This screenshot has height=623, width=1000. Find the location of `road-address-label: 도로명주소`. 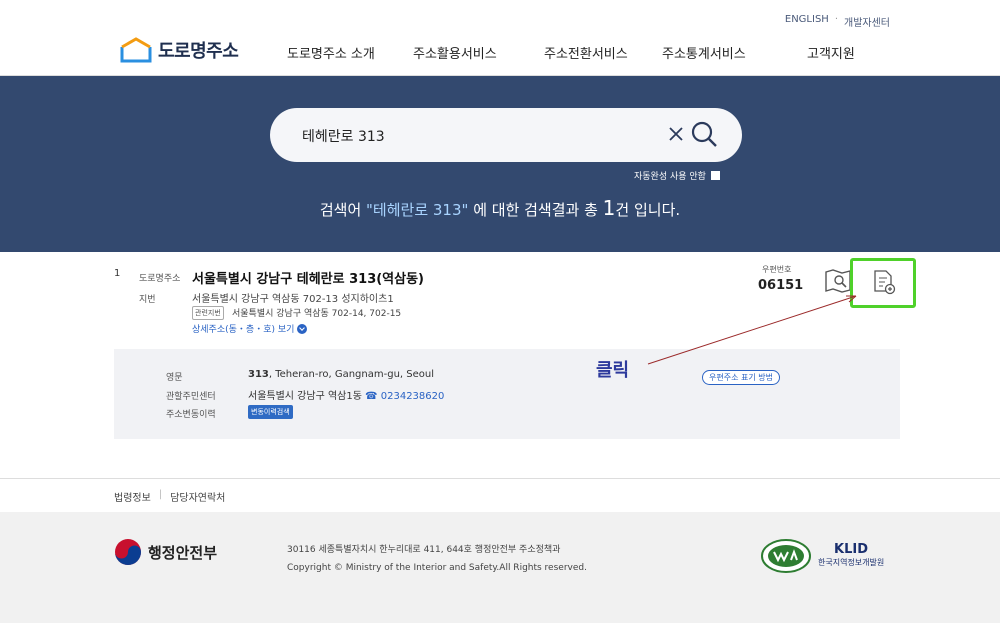

road-address-label: 도로명주소 is located at coordinates (160, 279).